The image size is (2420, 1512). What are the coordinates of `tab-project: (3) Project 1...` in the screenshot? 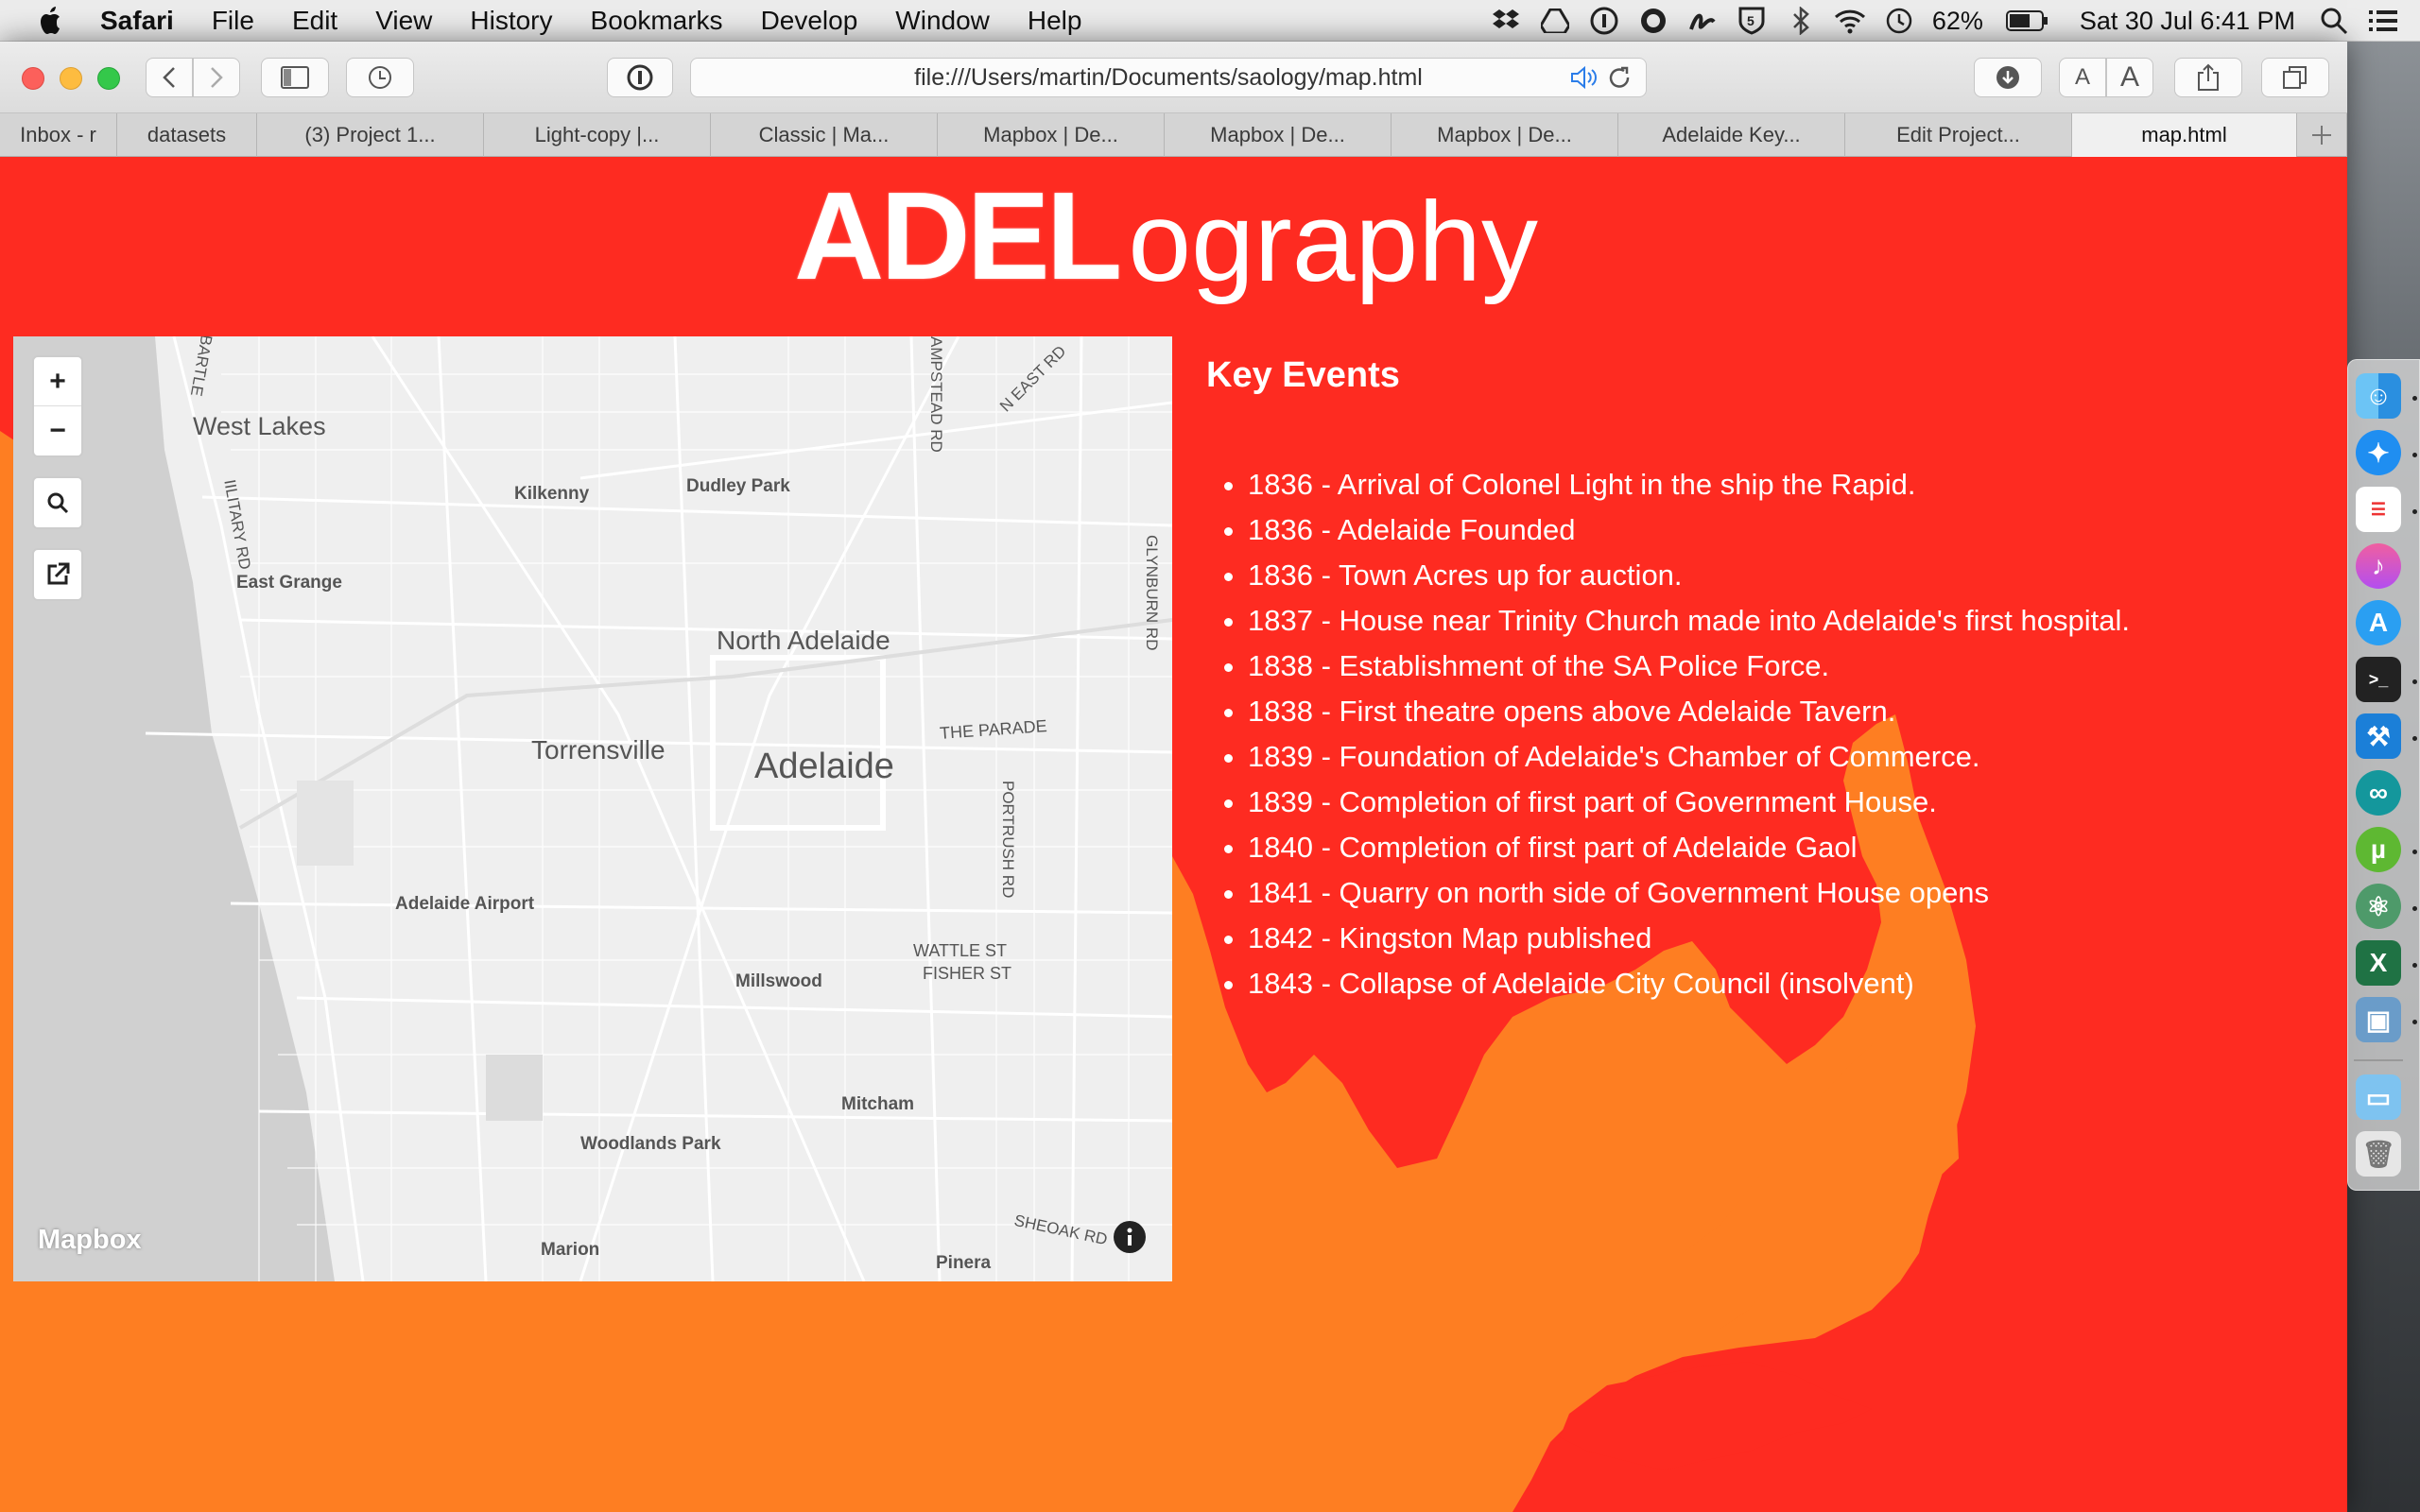 It's located at (370, 135).